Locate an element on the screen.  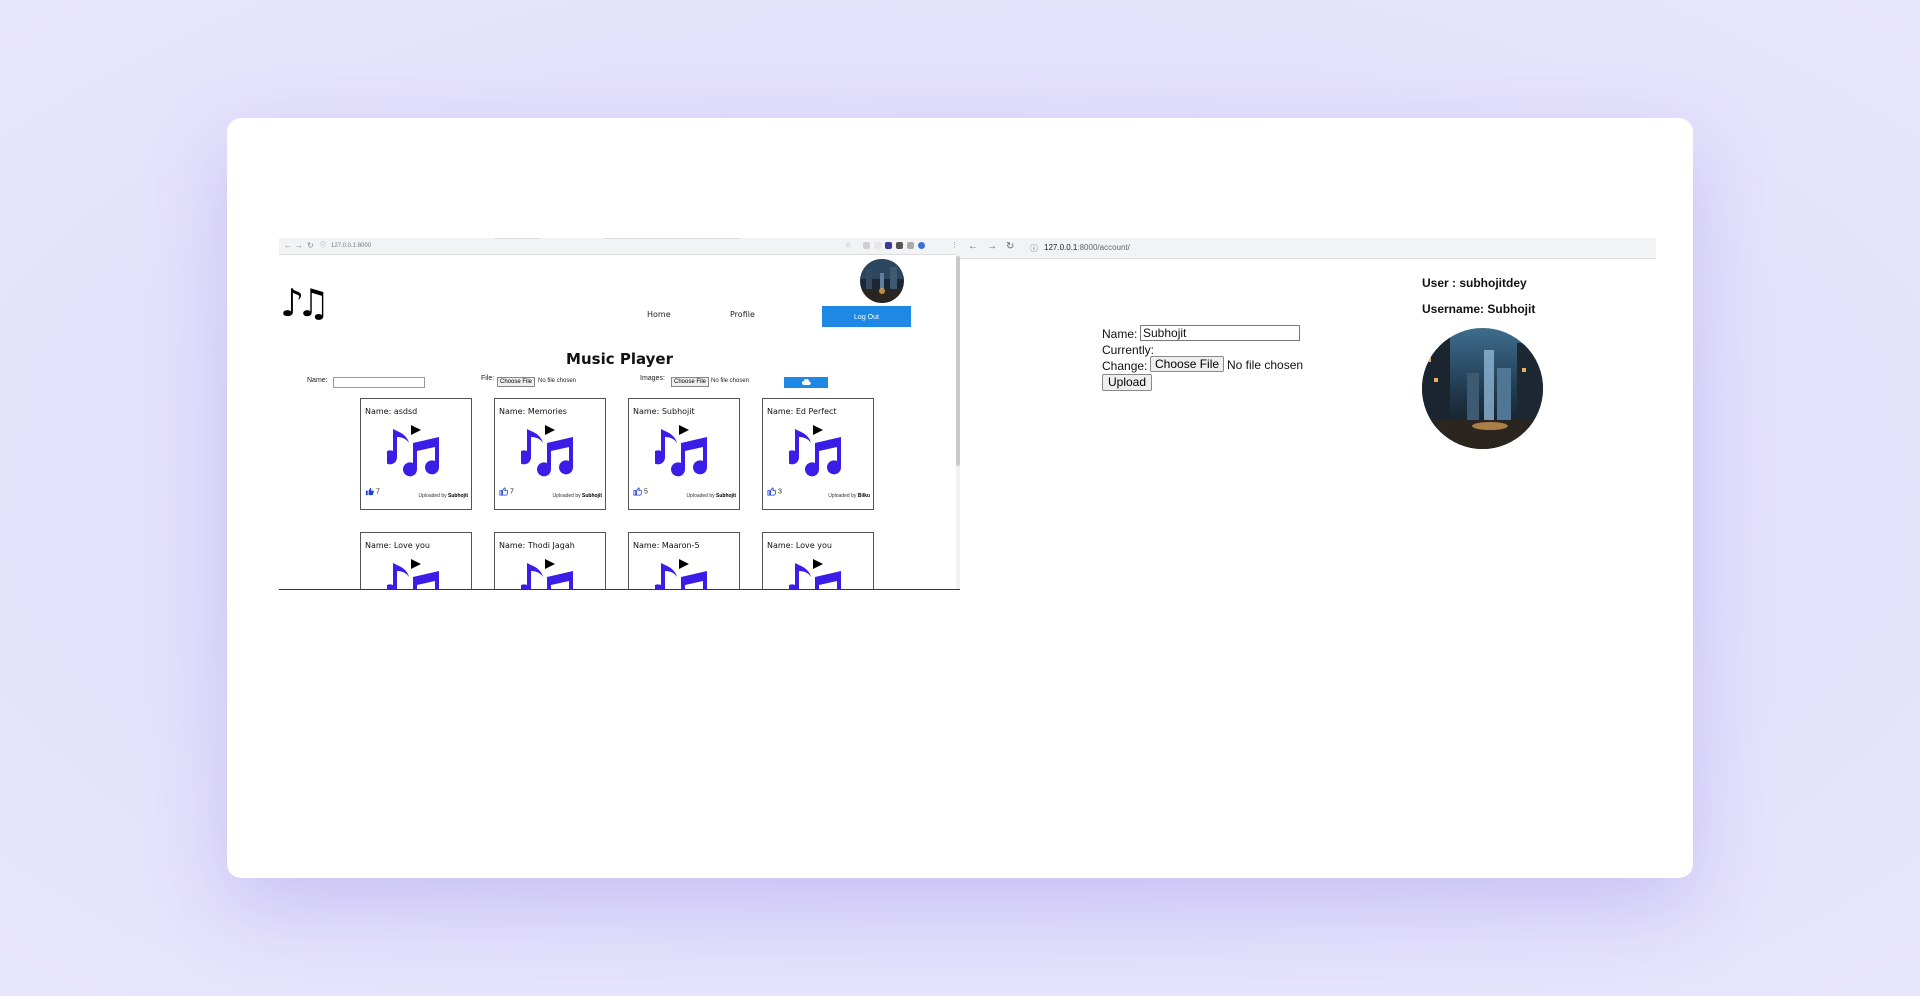
like-count: 3 is located at coordinates (774, 491).